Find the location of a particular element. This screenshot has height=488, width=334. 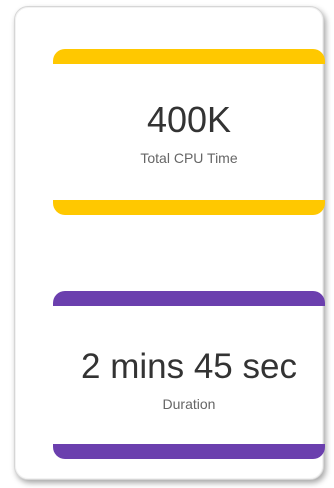

cpu-time-label: Total CPU Time is located at coordinates (189, 158).